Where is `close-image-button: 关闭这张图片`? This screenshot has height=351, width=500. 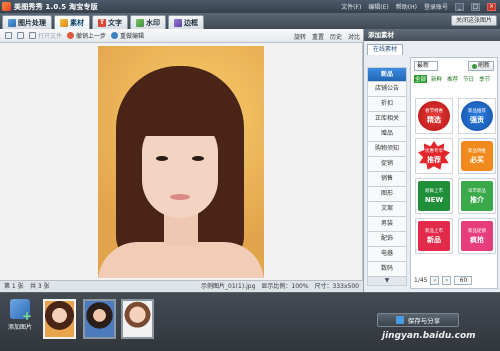 close-image-button: 关闭这张图片 is located at coordinates (473, 20).